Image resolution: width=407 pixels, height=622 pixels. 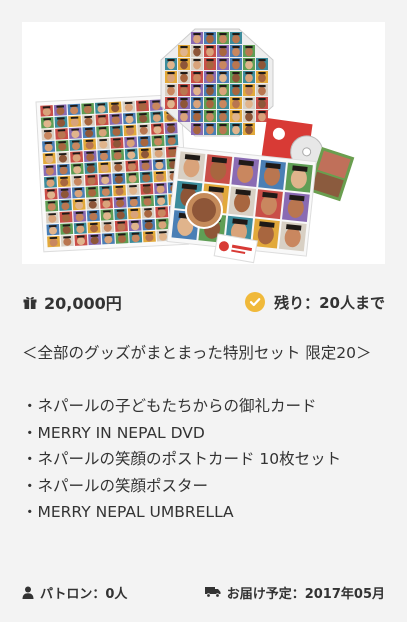 What do you see at coordinates (115, 485) in the screenshot?
I see `item-line: ・ネパールの笑顔ポスター` at bounding box center [115, 485].